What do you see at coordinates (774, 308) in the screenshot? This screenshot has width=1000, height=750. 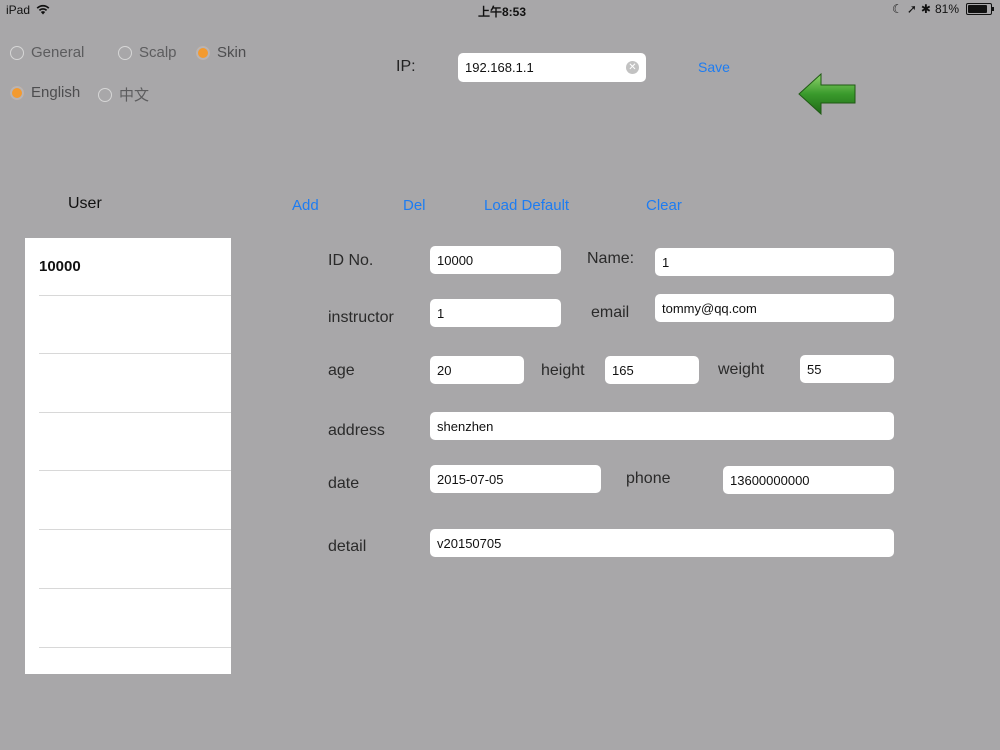 I see `email-input` at bounding box center [774, 308].